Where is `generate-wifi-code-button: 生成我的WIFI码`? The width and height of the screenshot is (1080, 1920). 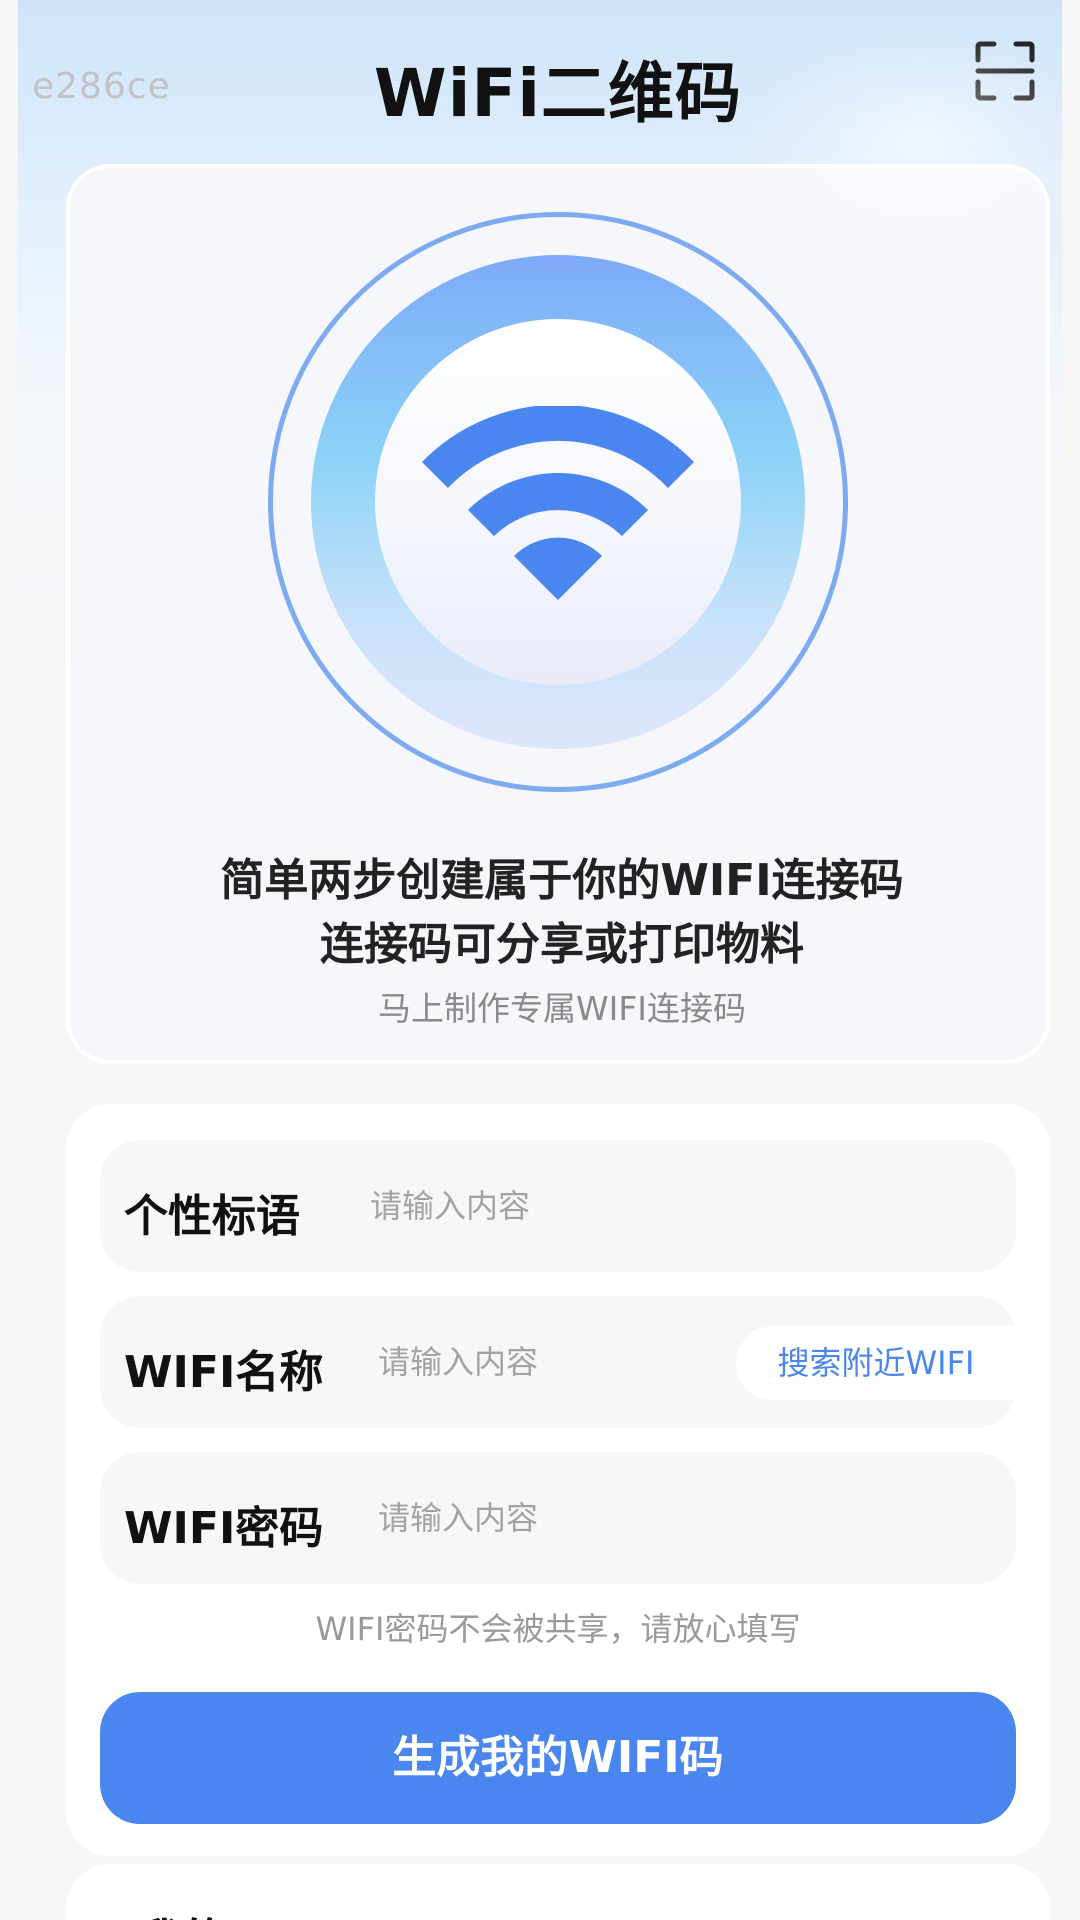 generate-wifi-code-button: 生成我的WIFI码 is located at coordinates (558, 1758).